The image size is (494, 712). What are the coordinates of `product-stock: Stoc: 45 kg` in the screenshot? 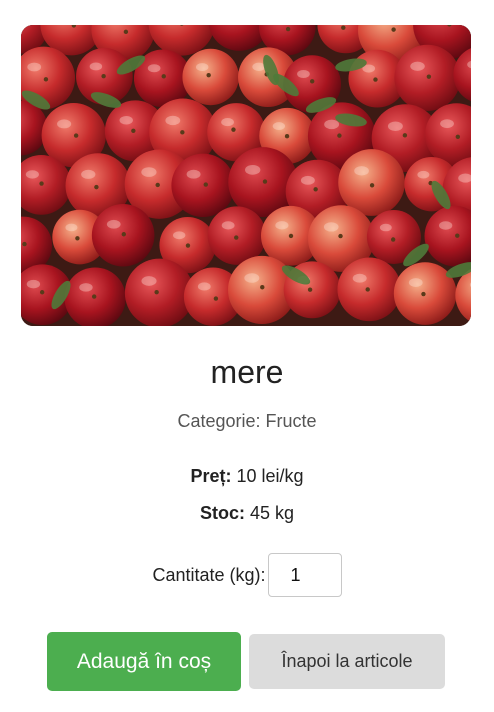 It's located at (247, 513).